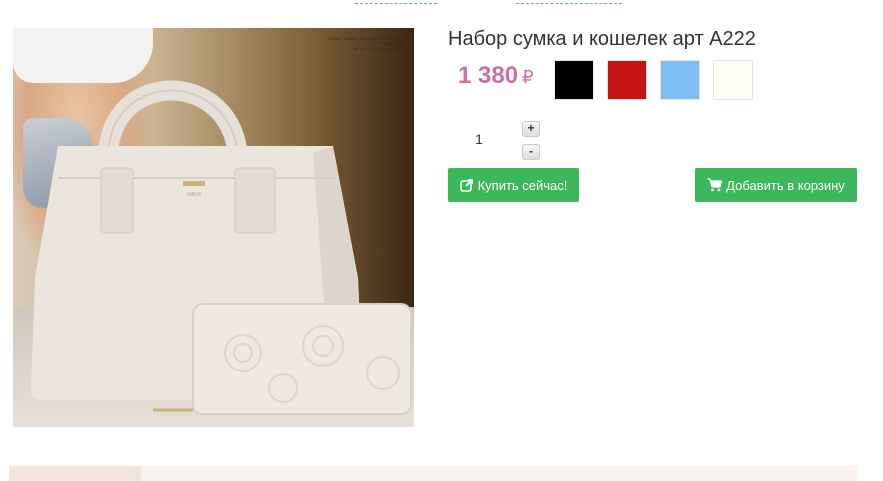 Image resolution: width=883 pixels, height=481 pixels. I want to click on currency-symbol: ₽, so click(528, 77).